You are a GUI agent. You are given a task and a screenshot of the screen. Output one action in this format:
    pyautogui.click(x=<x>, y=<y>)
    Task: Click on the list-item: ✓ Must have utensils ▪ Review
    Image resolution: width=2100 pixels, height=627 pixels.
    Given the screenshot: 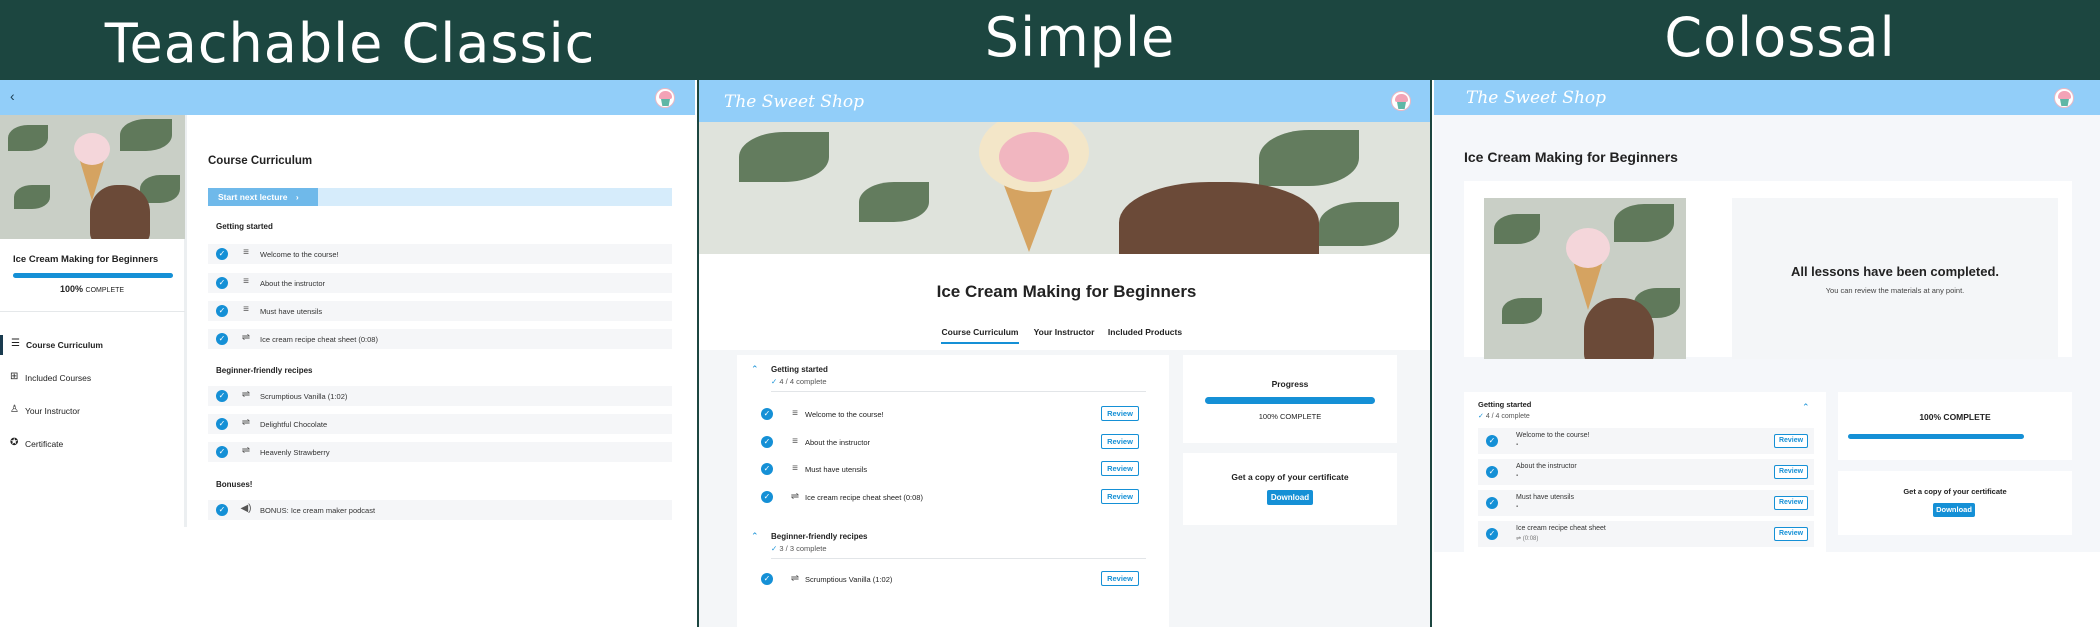 What is the action you would take?
    pyautogui.click(x=1646, y=503)
    